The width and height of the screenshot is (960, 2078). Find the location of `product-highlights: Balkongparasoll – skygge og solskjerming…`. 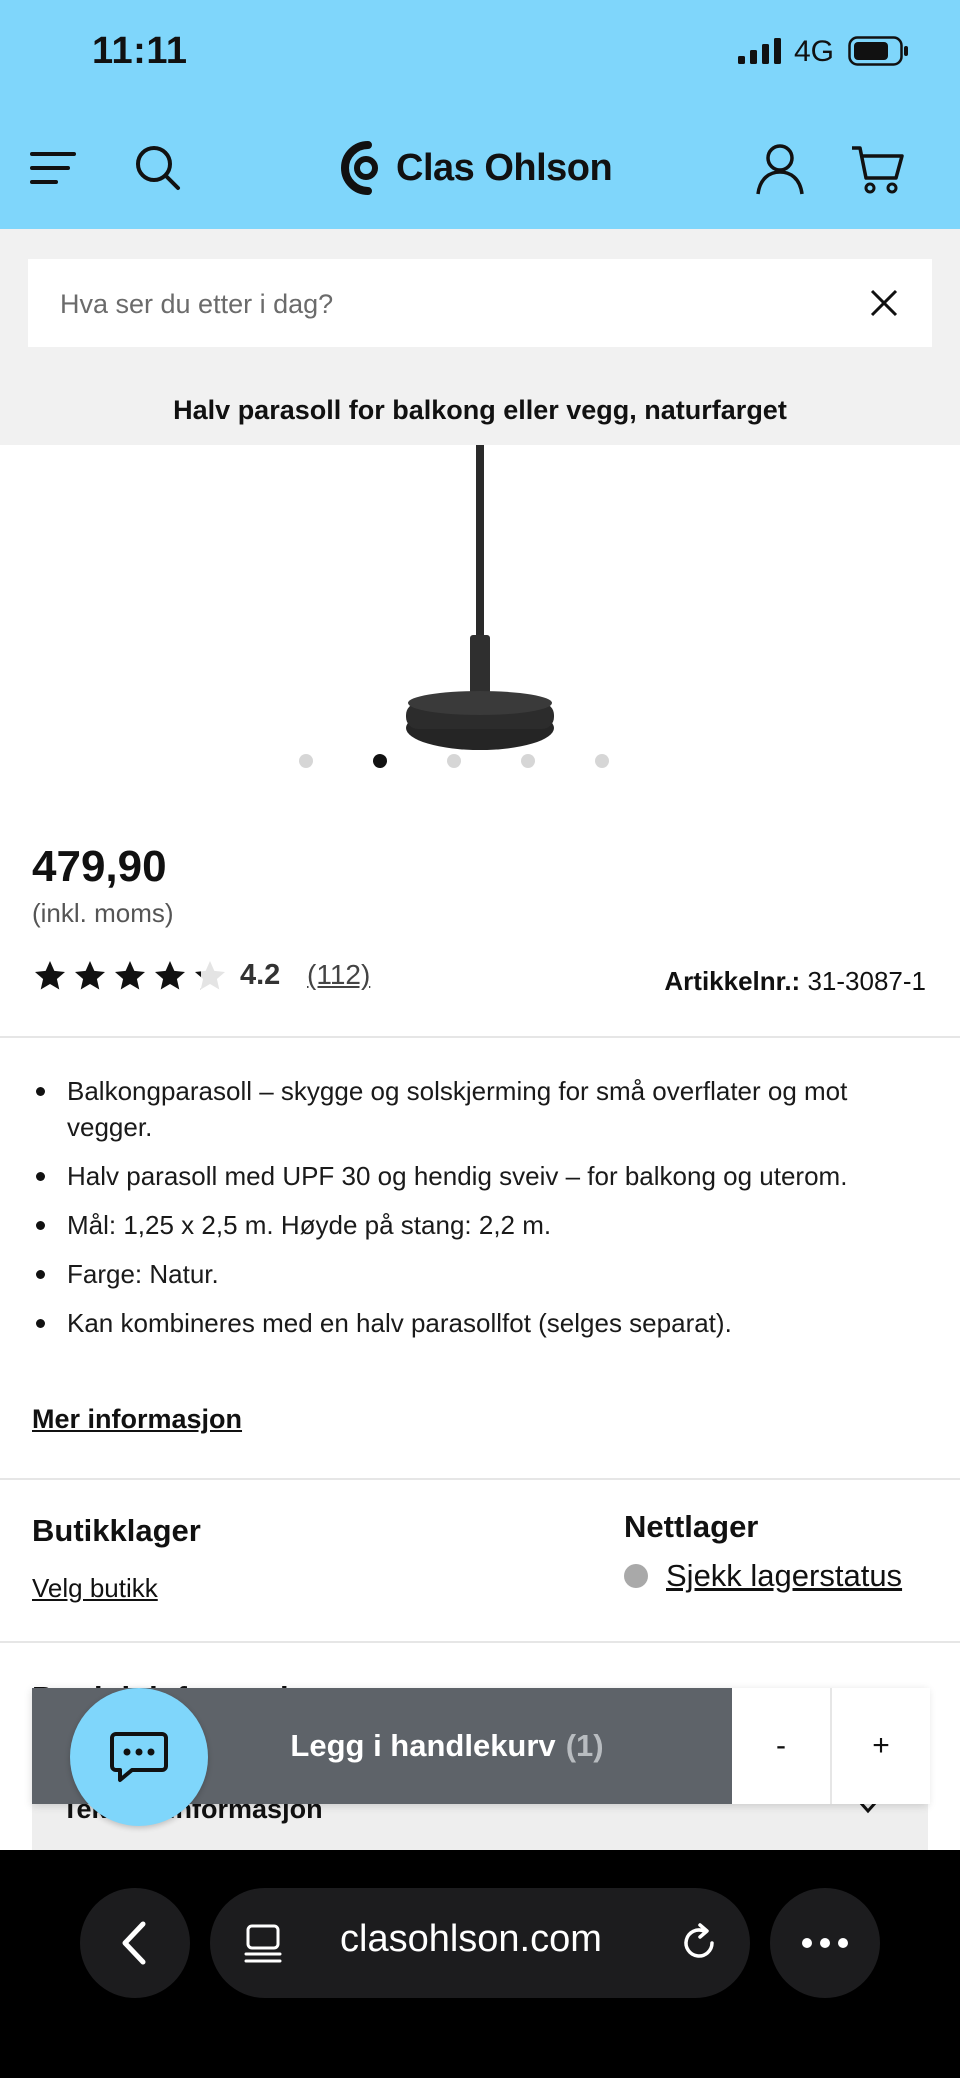

product-highlights: Balkongparasoll – skygge og solskjerming… is located at coordinates (477, 1213).